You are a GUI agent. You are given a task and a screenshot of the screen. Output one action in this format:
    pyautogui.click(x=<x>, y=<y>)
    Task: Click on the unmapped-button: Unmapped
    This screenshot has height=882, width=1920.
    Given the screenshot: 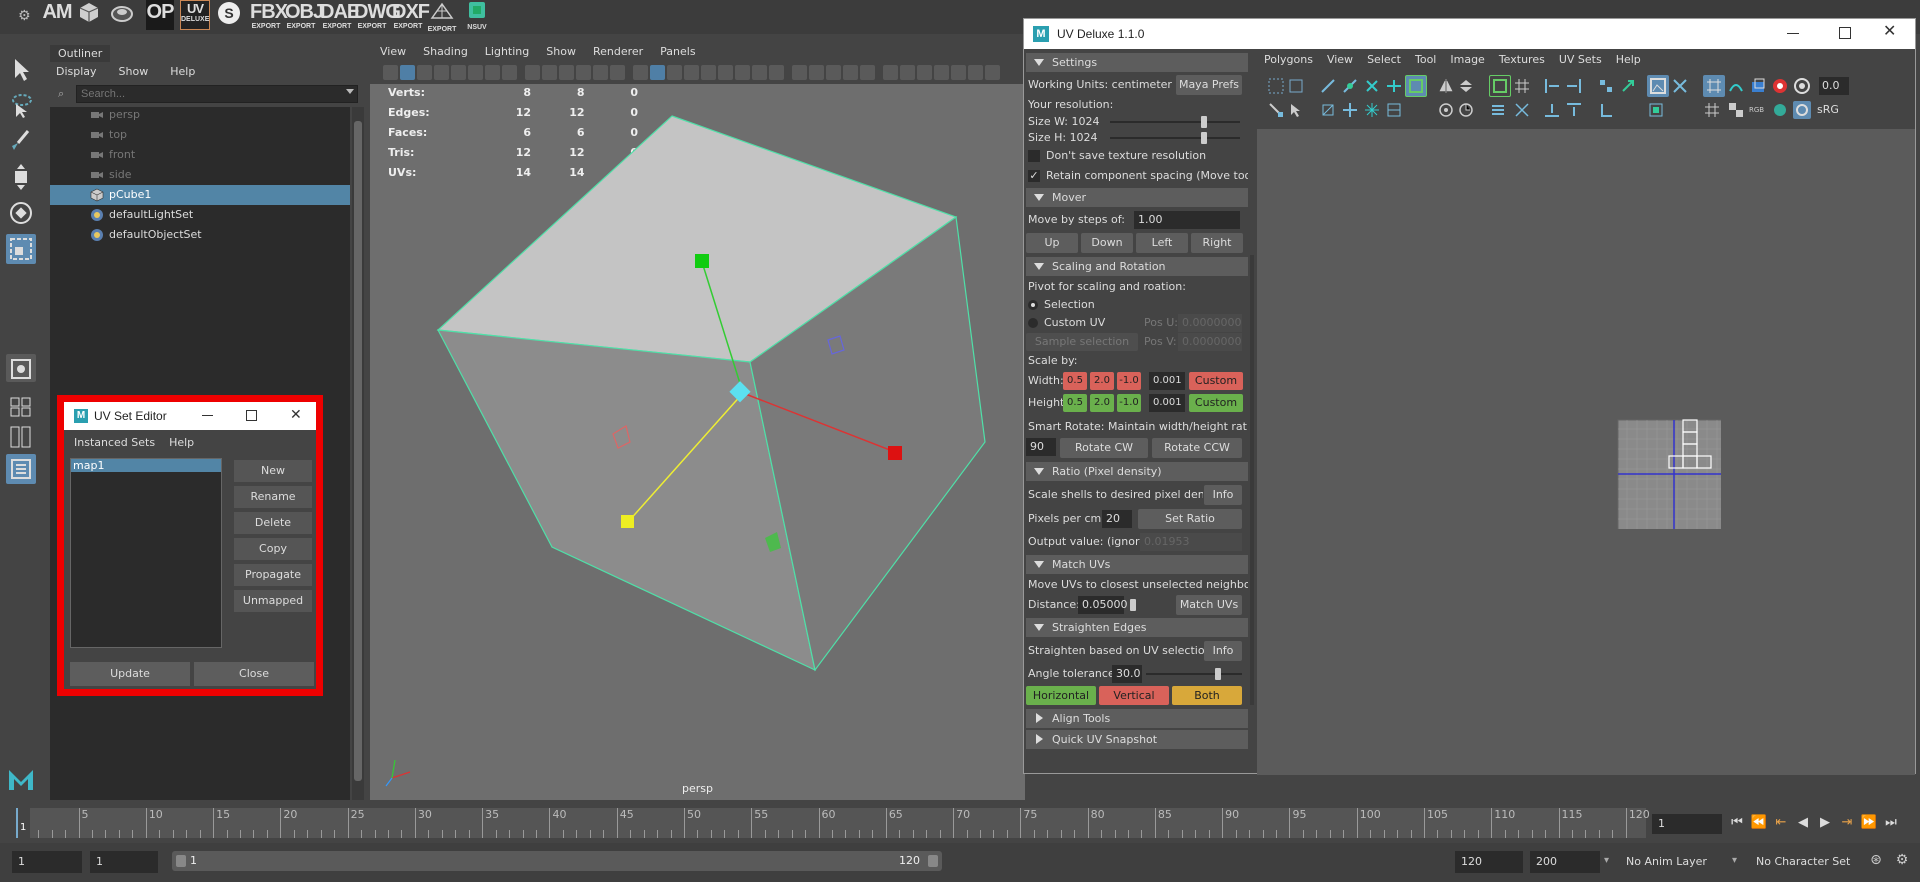 What is the action you would take?
    pyautogui.click(x=273, y=601)
    